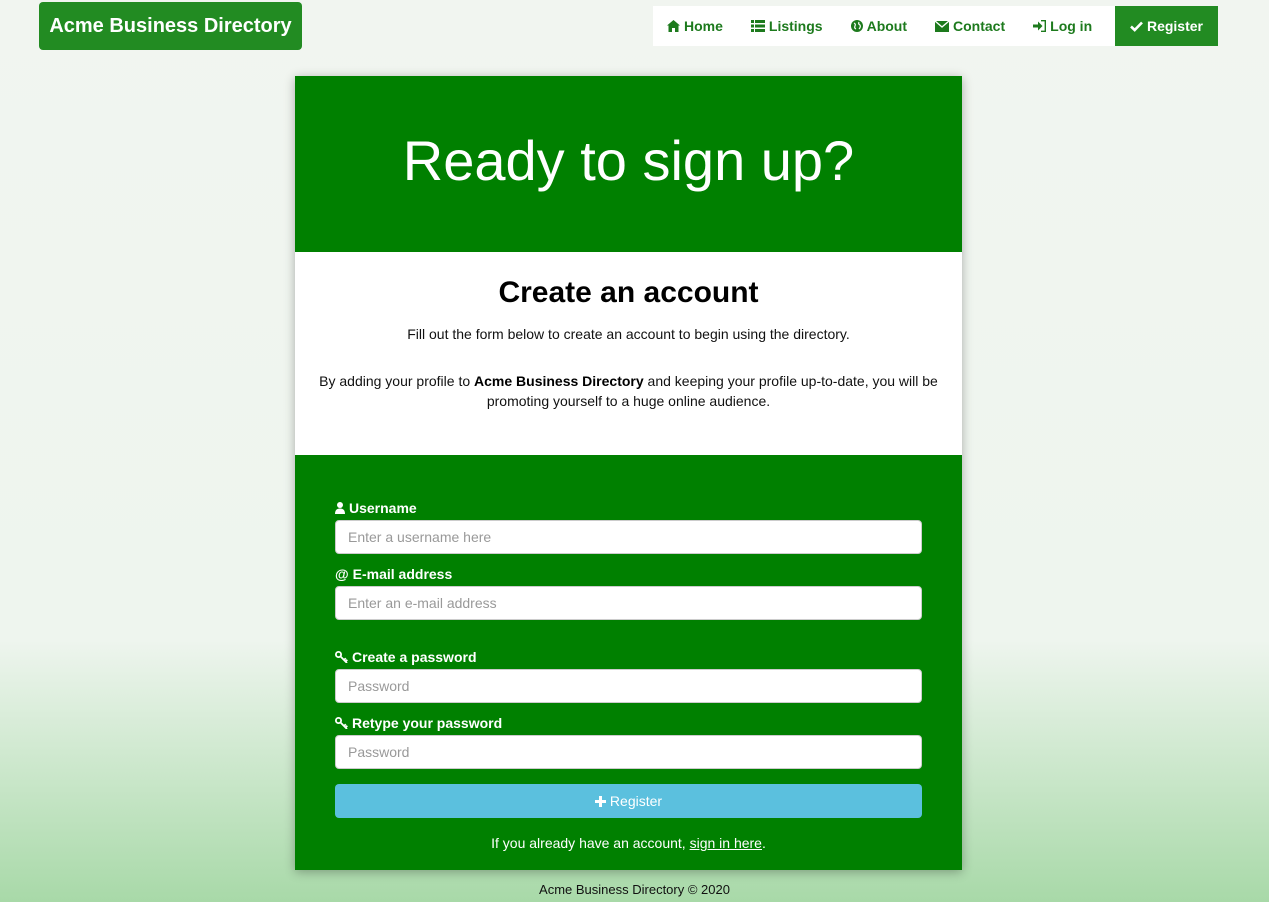  I want to click on nav-login: Log in, so click(1062, 26).